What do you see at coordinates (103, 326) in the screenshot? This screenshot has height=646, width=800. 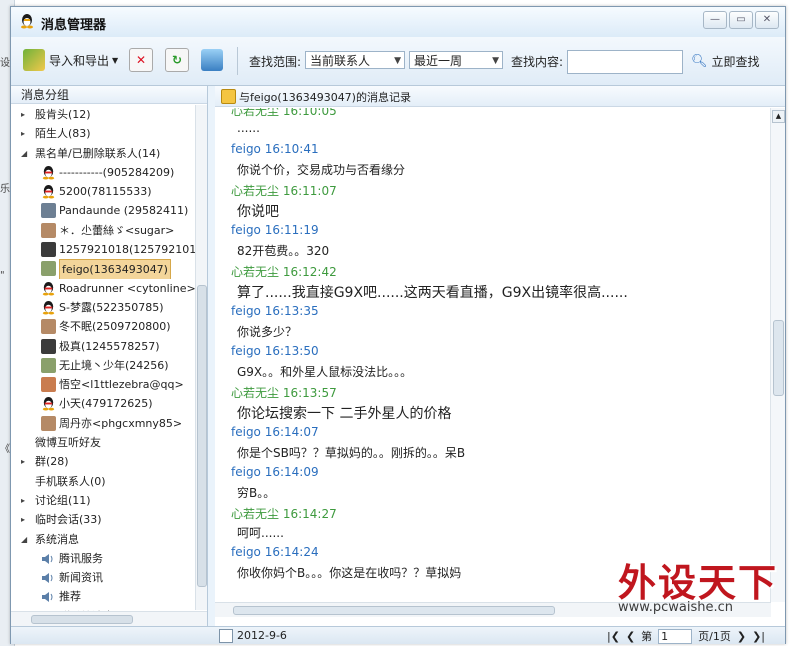 I see `tree-item: 冬不眠(2509720800)` at bounding box center [103, 326].